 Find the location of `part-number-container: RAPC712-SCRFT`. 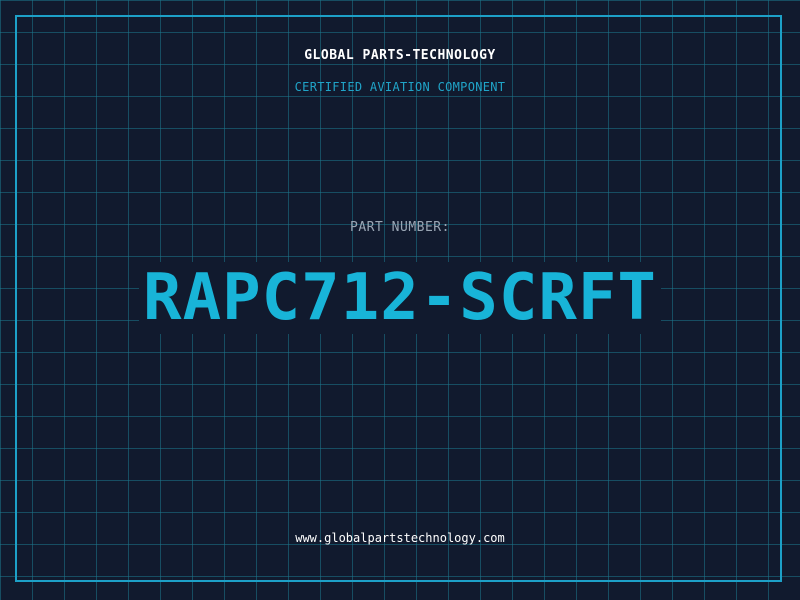

part-number-container: RAPC712-SCRFT is located at coordinates (400, 298).